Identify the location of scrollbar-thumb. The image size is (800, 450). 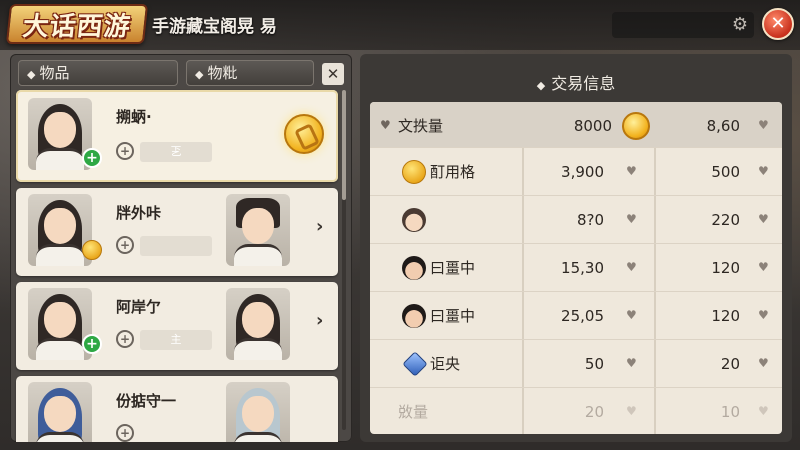
(344, 145).